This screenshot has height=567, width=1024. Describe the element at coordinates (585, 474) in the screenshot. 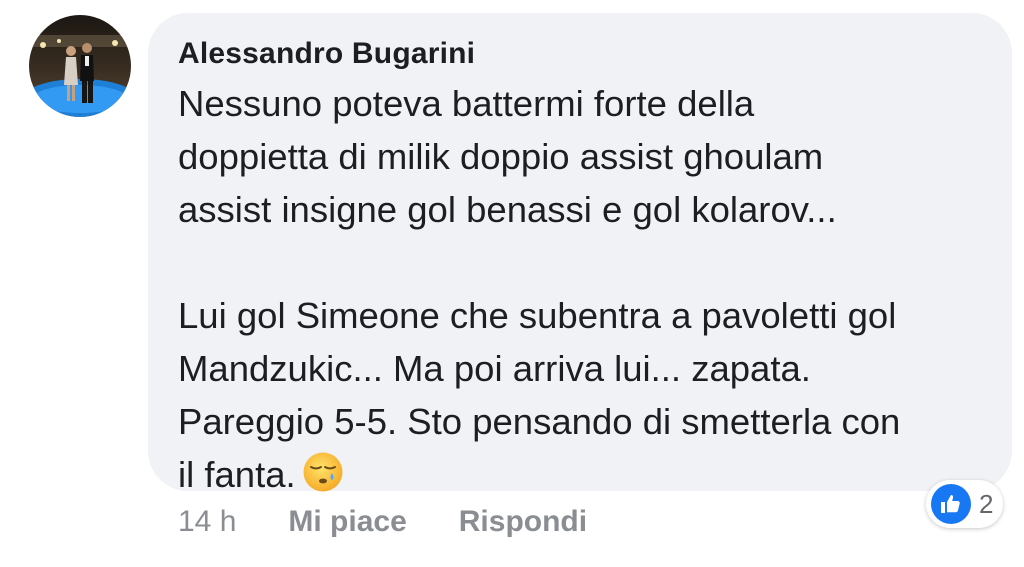

I see `comment-line-last: il fanta.` at that location.